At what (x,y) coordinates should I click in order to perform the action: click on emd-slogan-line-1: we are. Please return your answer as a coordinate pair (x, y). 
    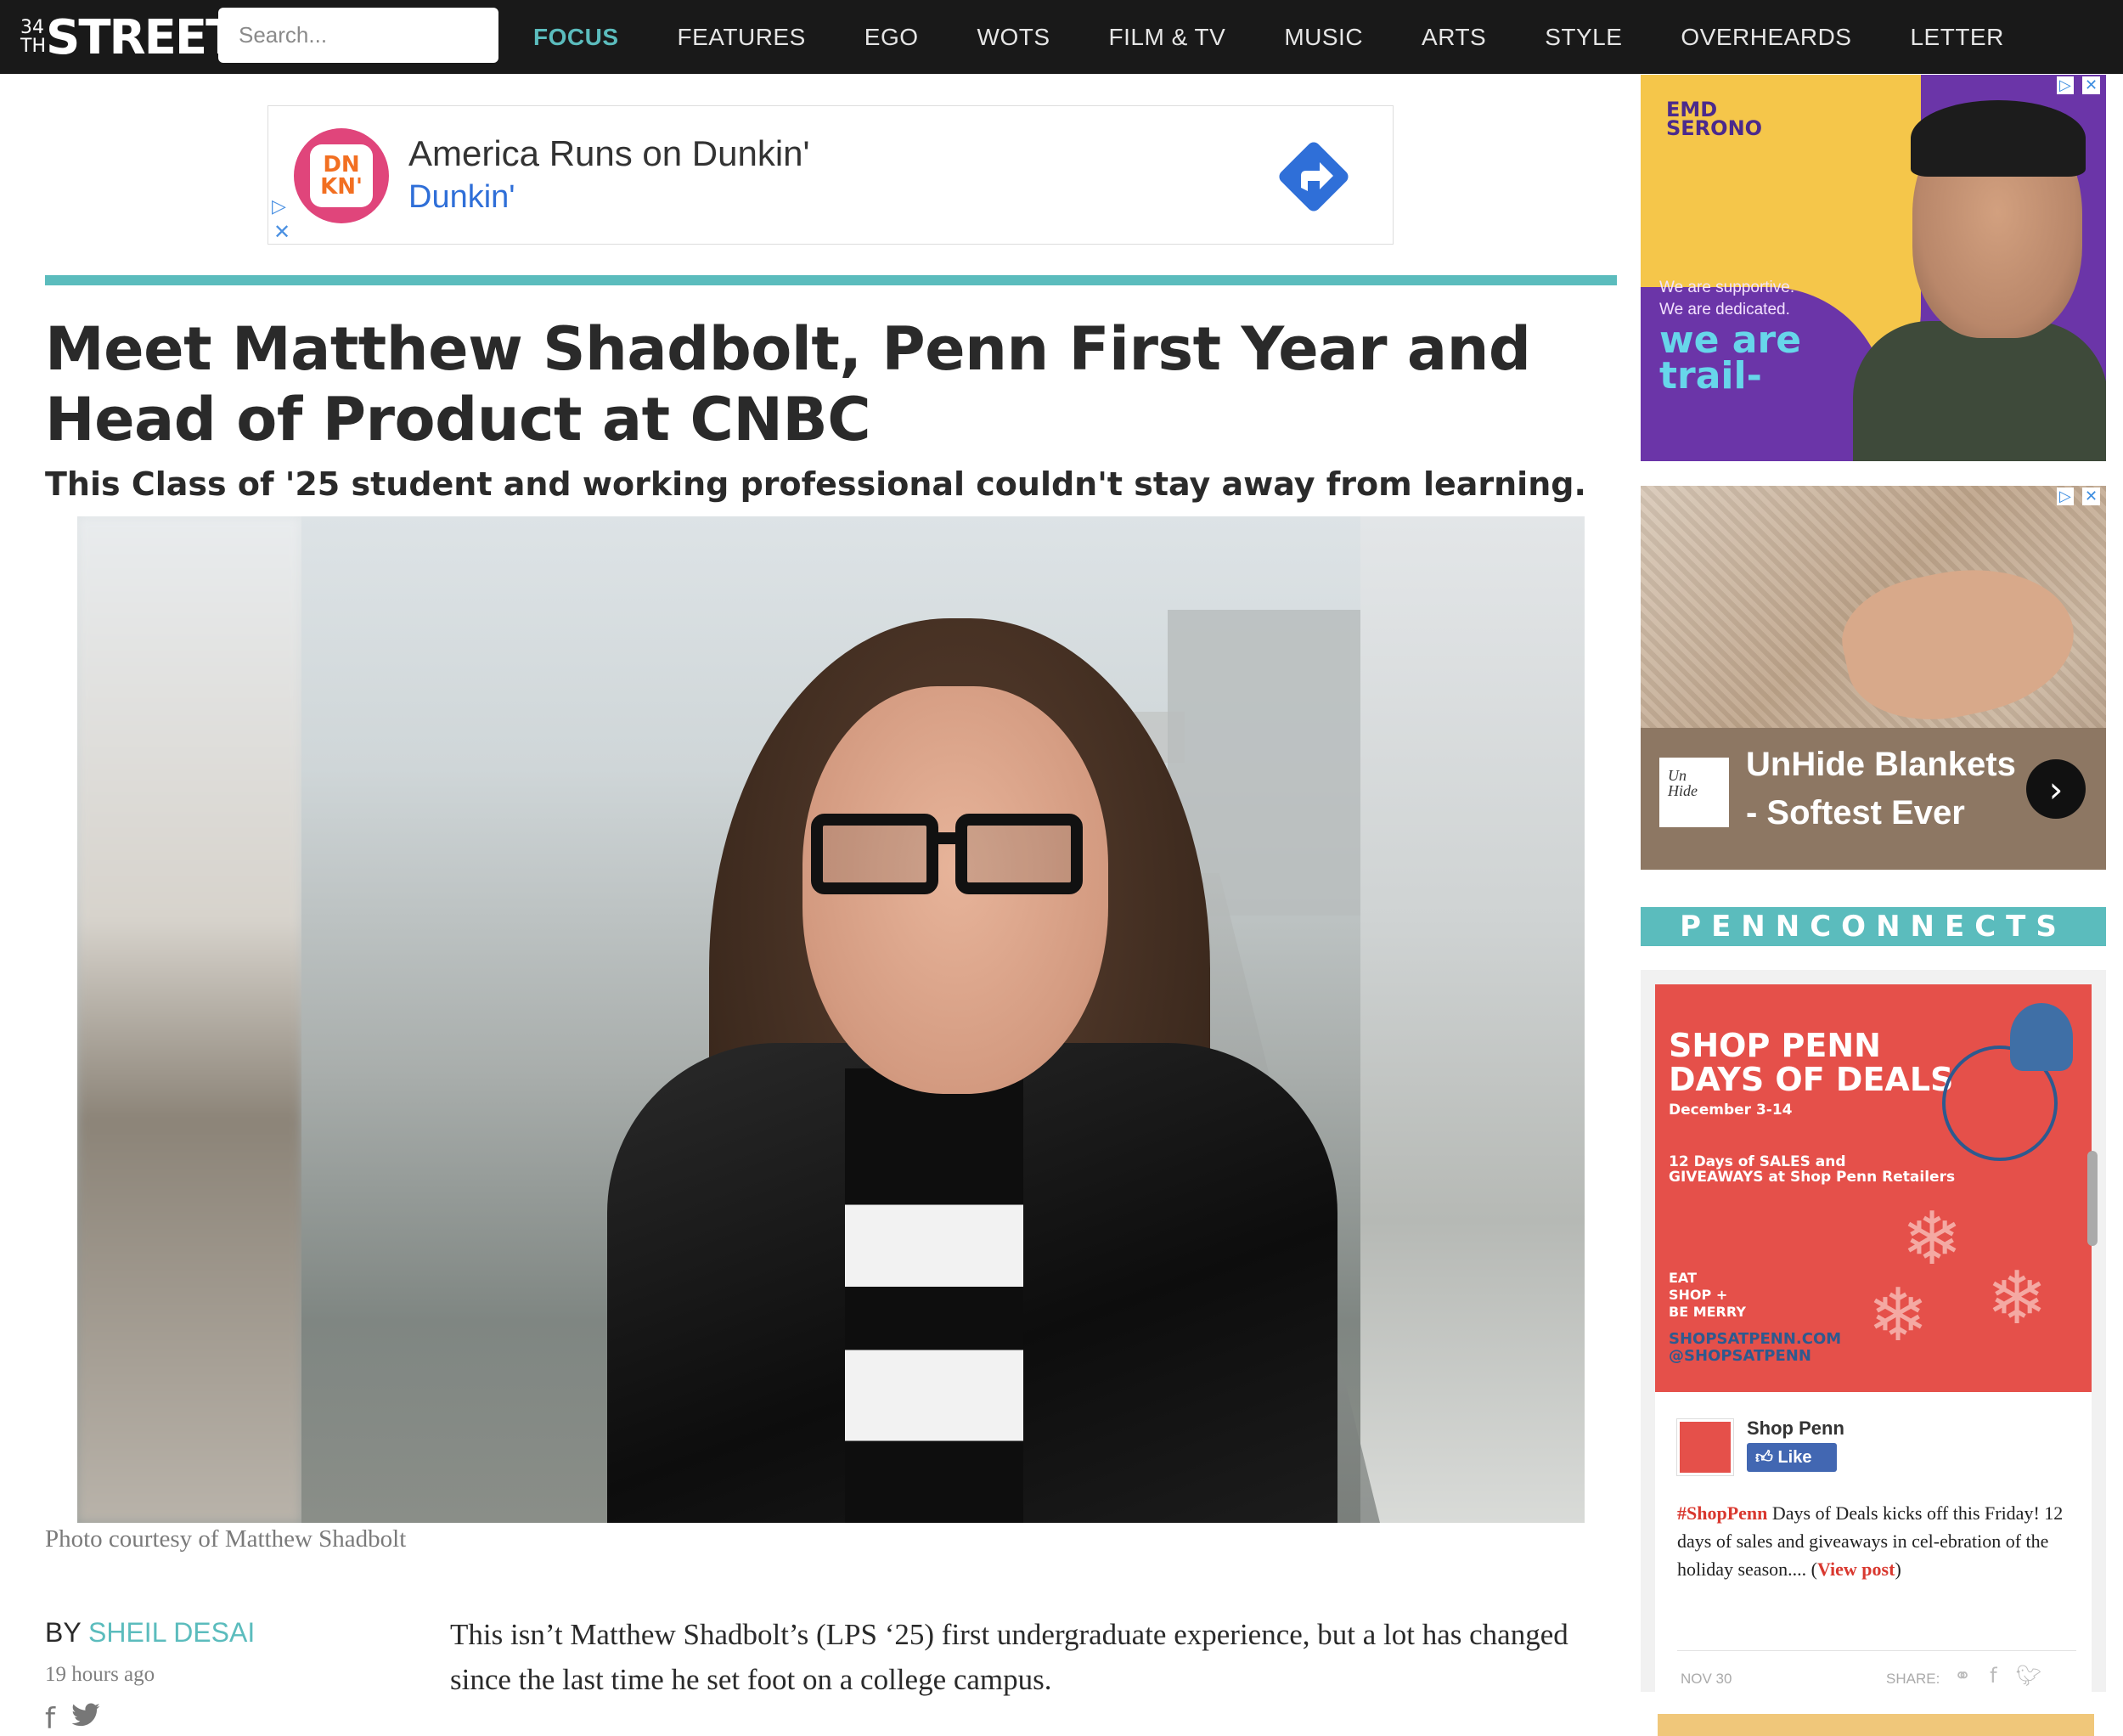
    Looking at the image, I should click on (1730, 340).